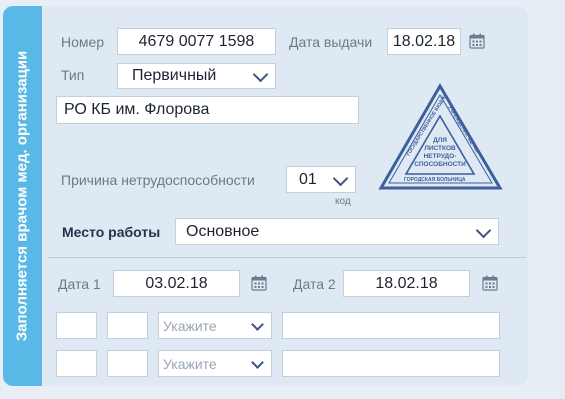  What do you see at coordinates (287, 257) in the screenshot?
I see `section-divider` at bounding box center [287, 257].